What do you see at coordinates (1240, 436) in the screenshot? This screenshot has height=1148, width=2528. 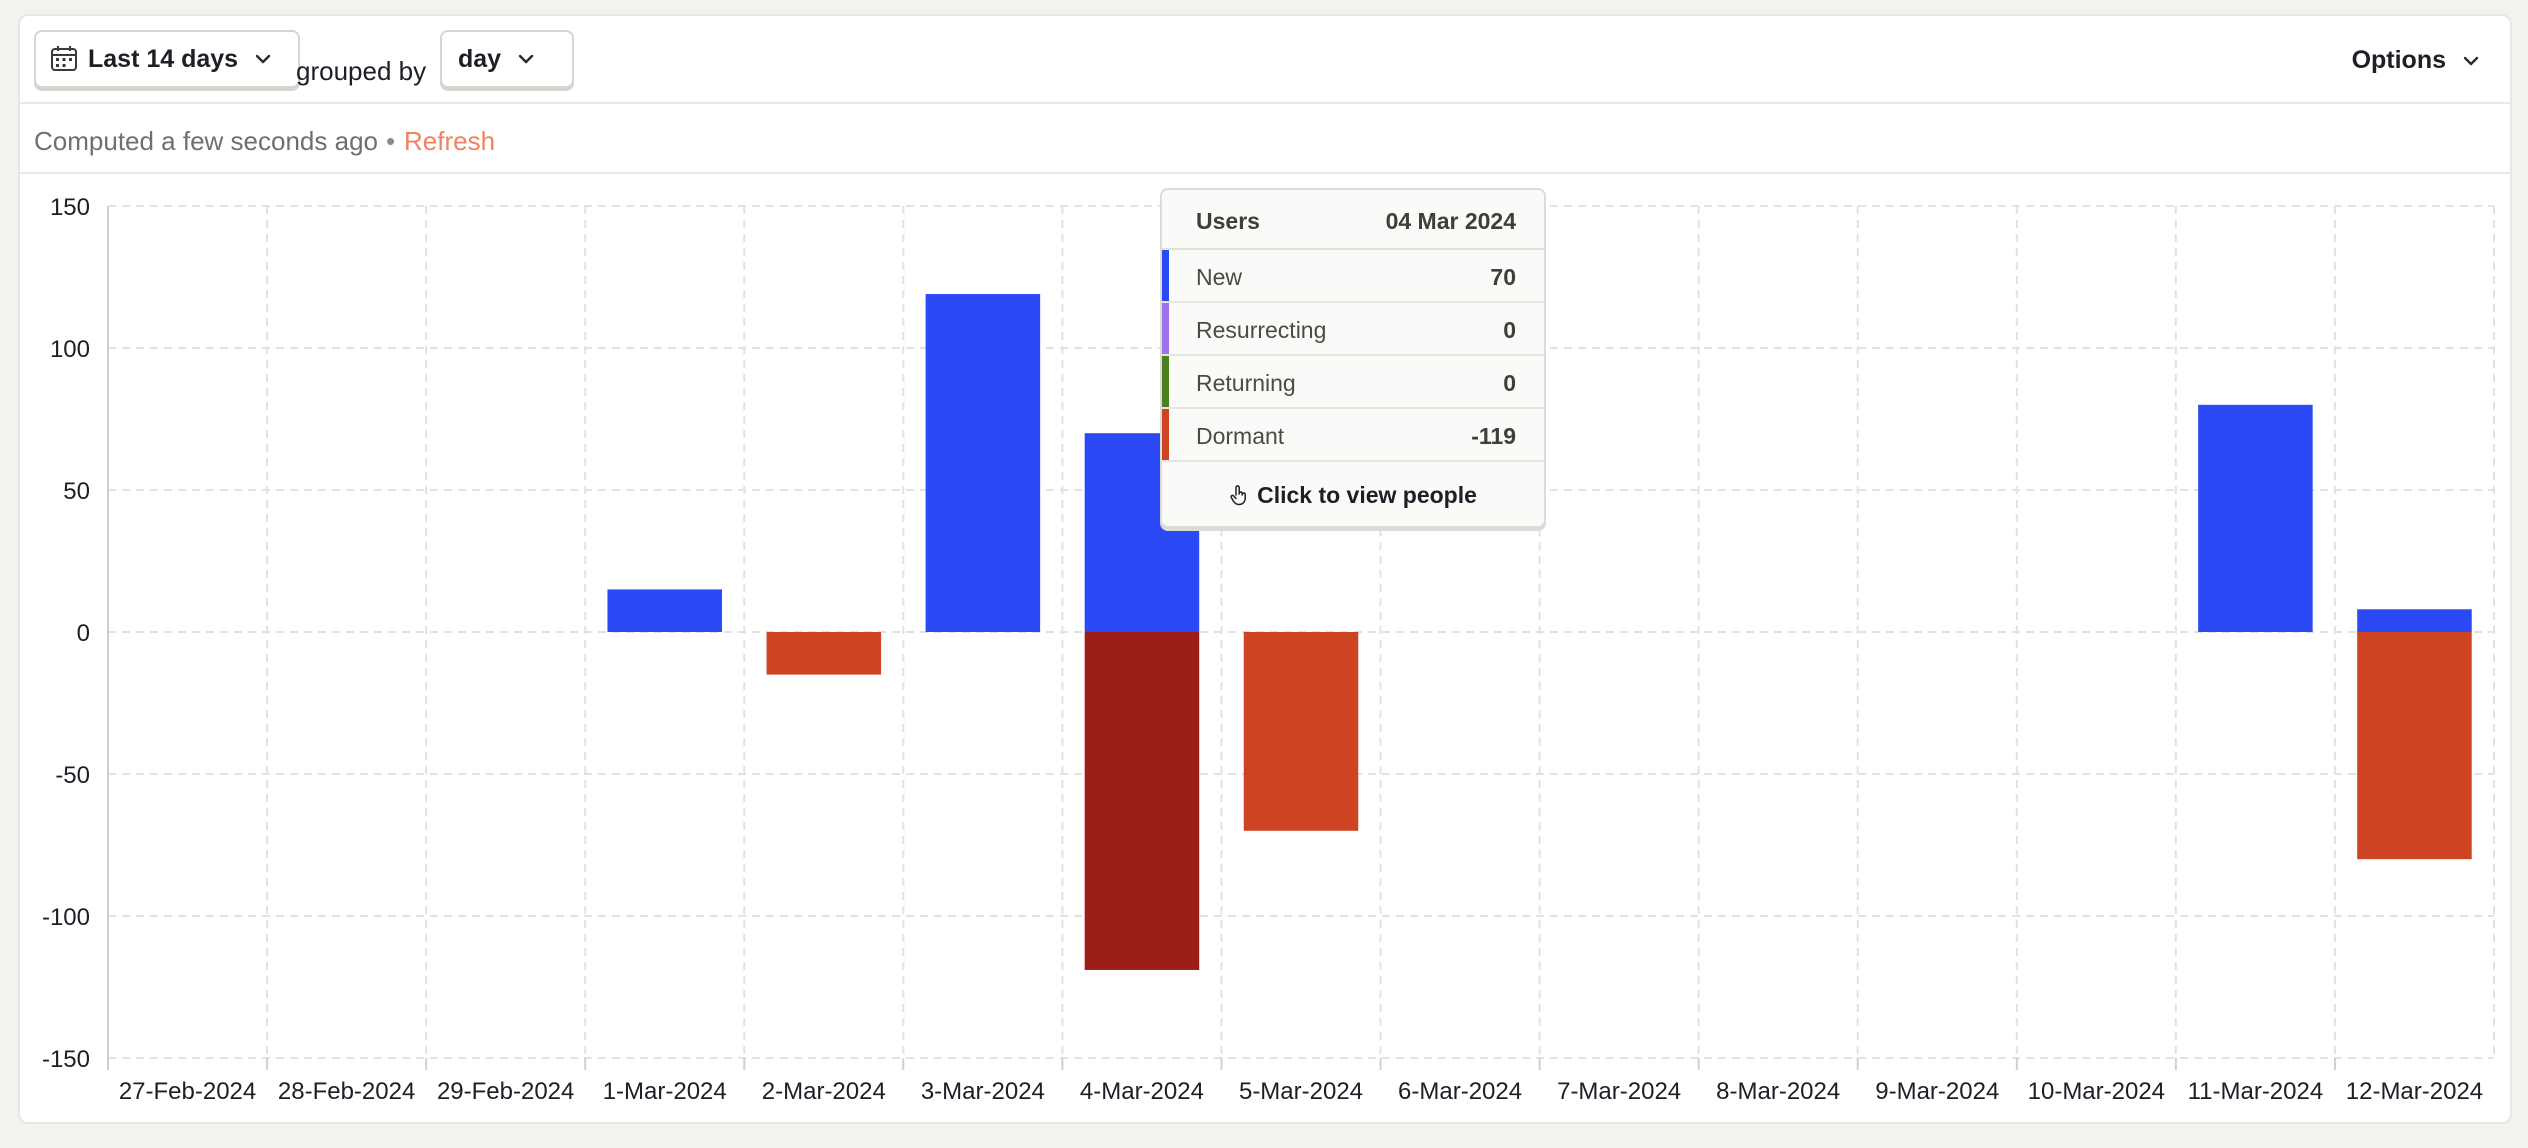 I see `series-name: Dormant` at bounding box center [1240, 436].